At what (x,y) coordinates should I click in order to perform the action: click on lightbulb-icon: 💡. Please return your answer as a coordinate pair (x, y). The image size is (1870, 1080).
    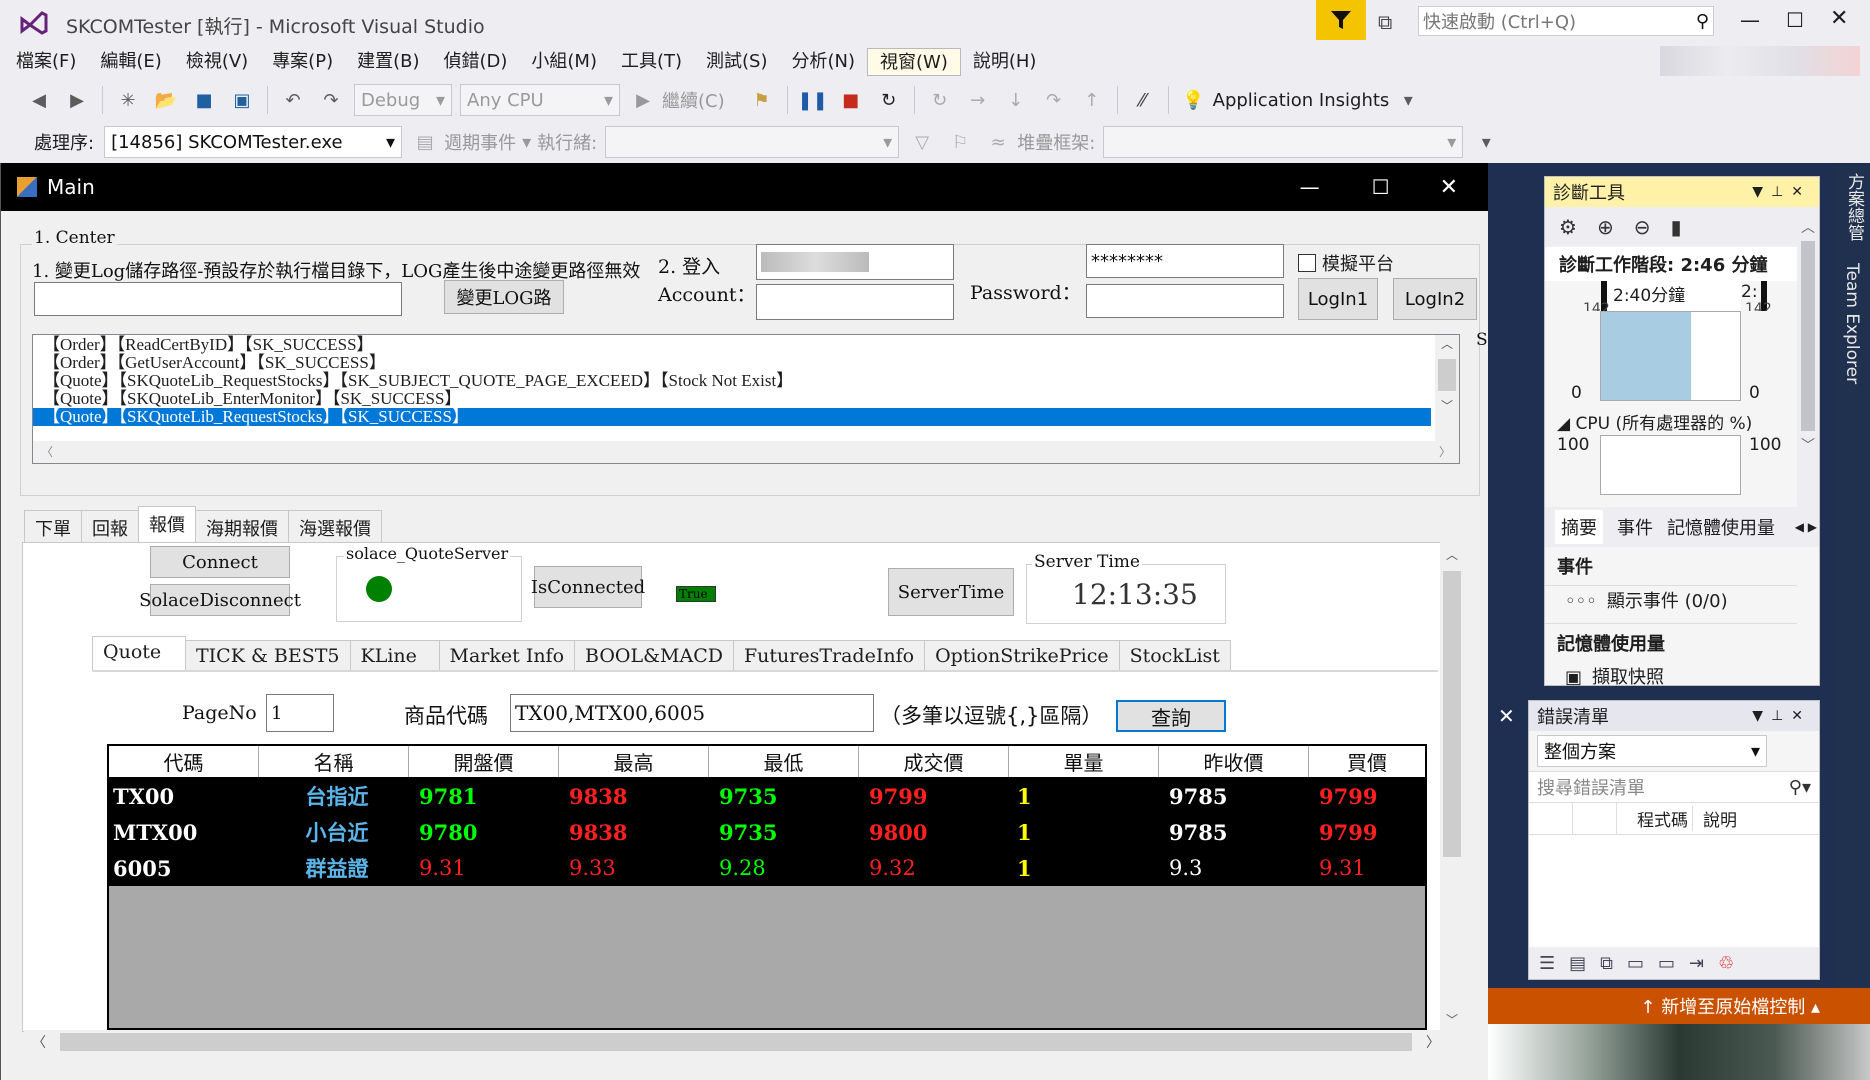
    Looking at the image, I should click on (1194, 100).